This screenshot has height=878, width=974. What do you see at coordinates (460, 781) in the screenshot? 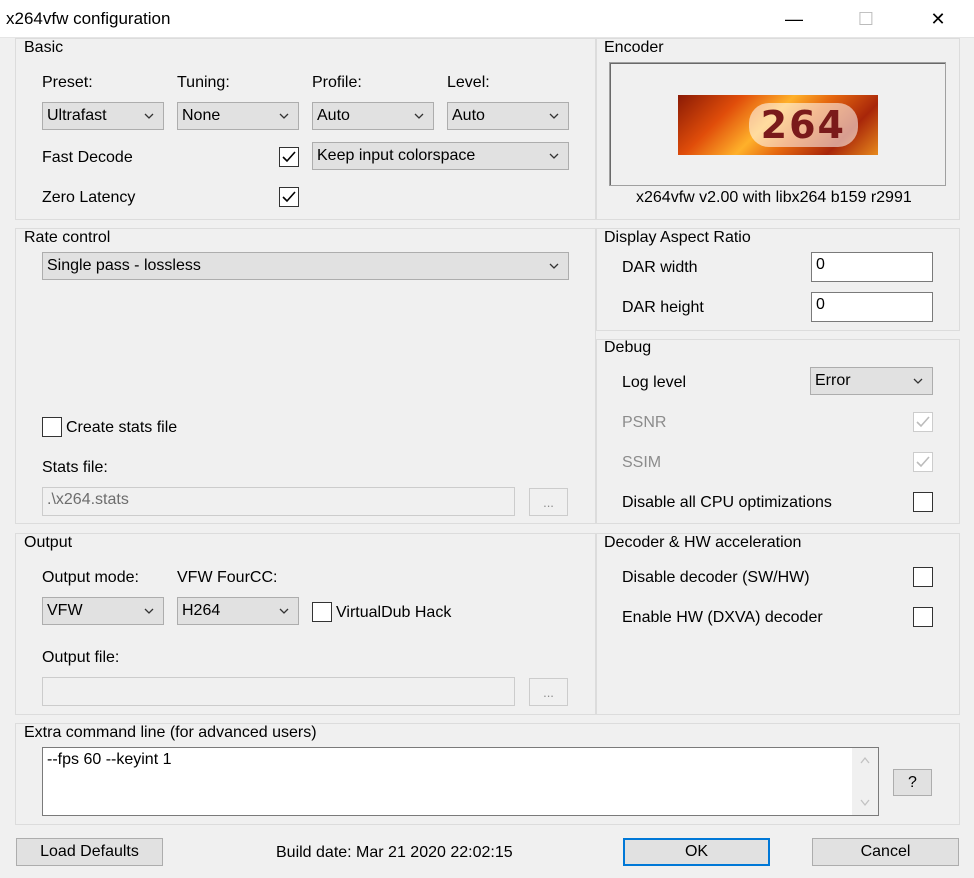
I see `extra-cmd-textarea: --fps 60 --keyint 1` at bounding box center [460, 781].